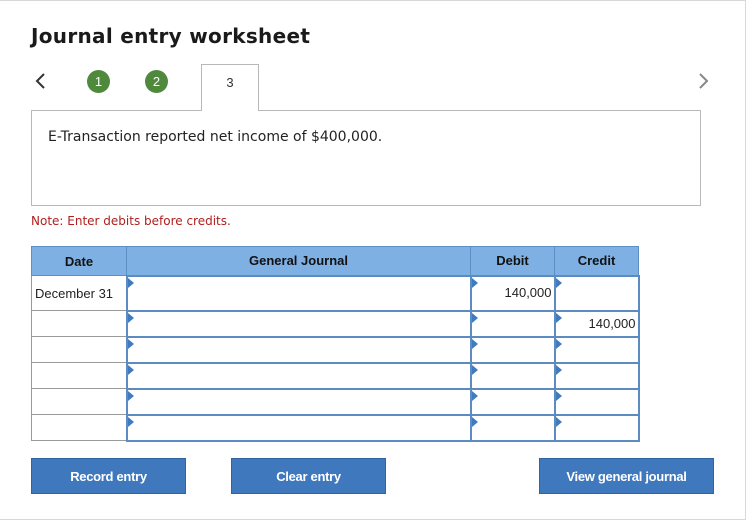 The height and width of the screenshot is (520, 746). Describe the element at coordinates (230, 87) in the screenshot. I see `step-3-tab: 3` at that location.